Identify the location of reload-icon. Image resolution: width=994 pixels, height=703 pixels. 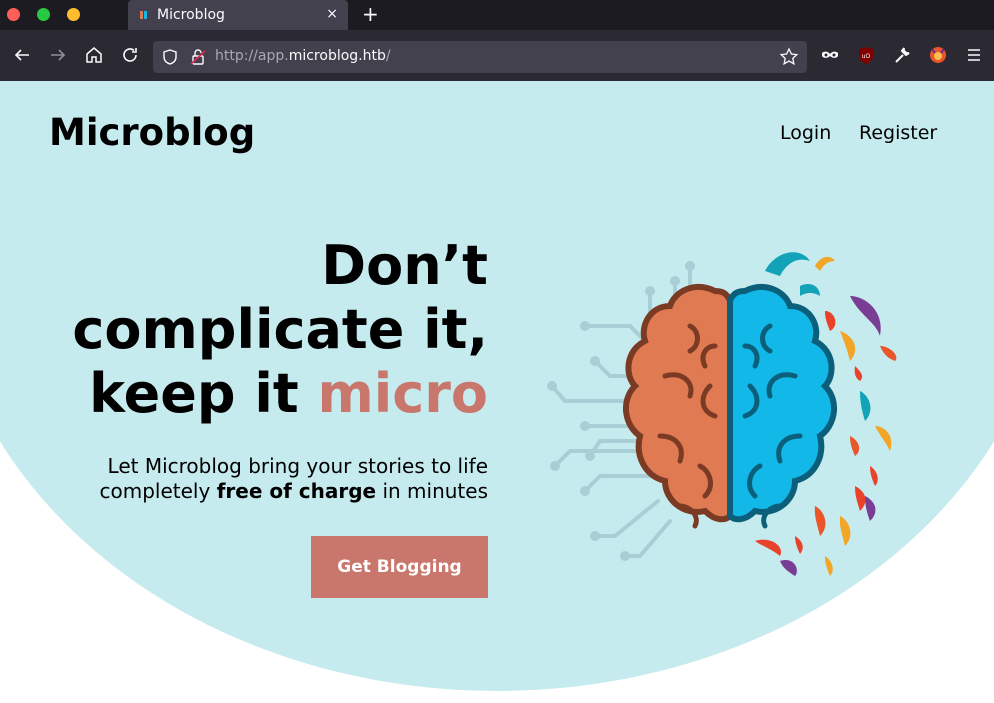
(130, 55).